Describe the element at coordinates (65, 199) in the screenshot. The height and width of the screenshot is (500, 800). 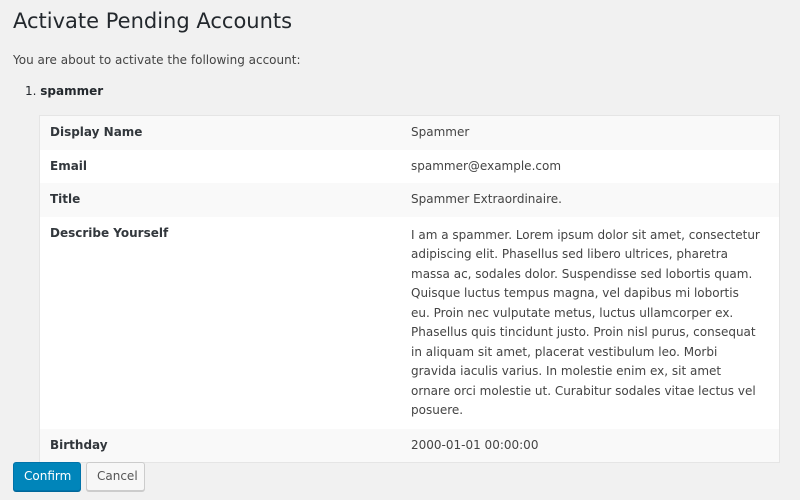
I see `title-label: Title` at that location.